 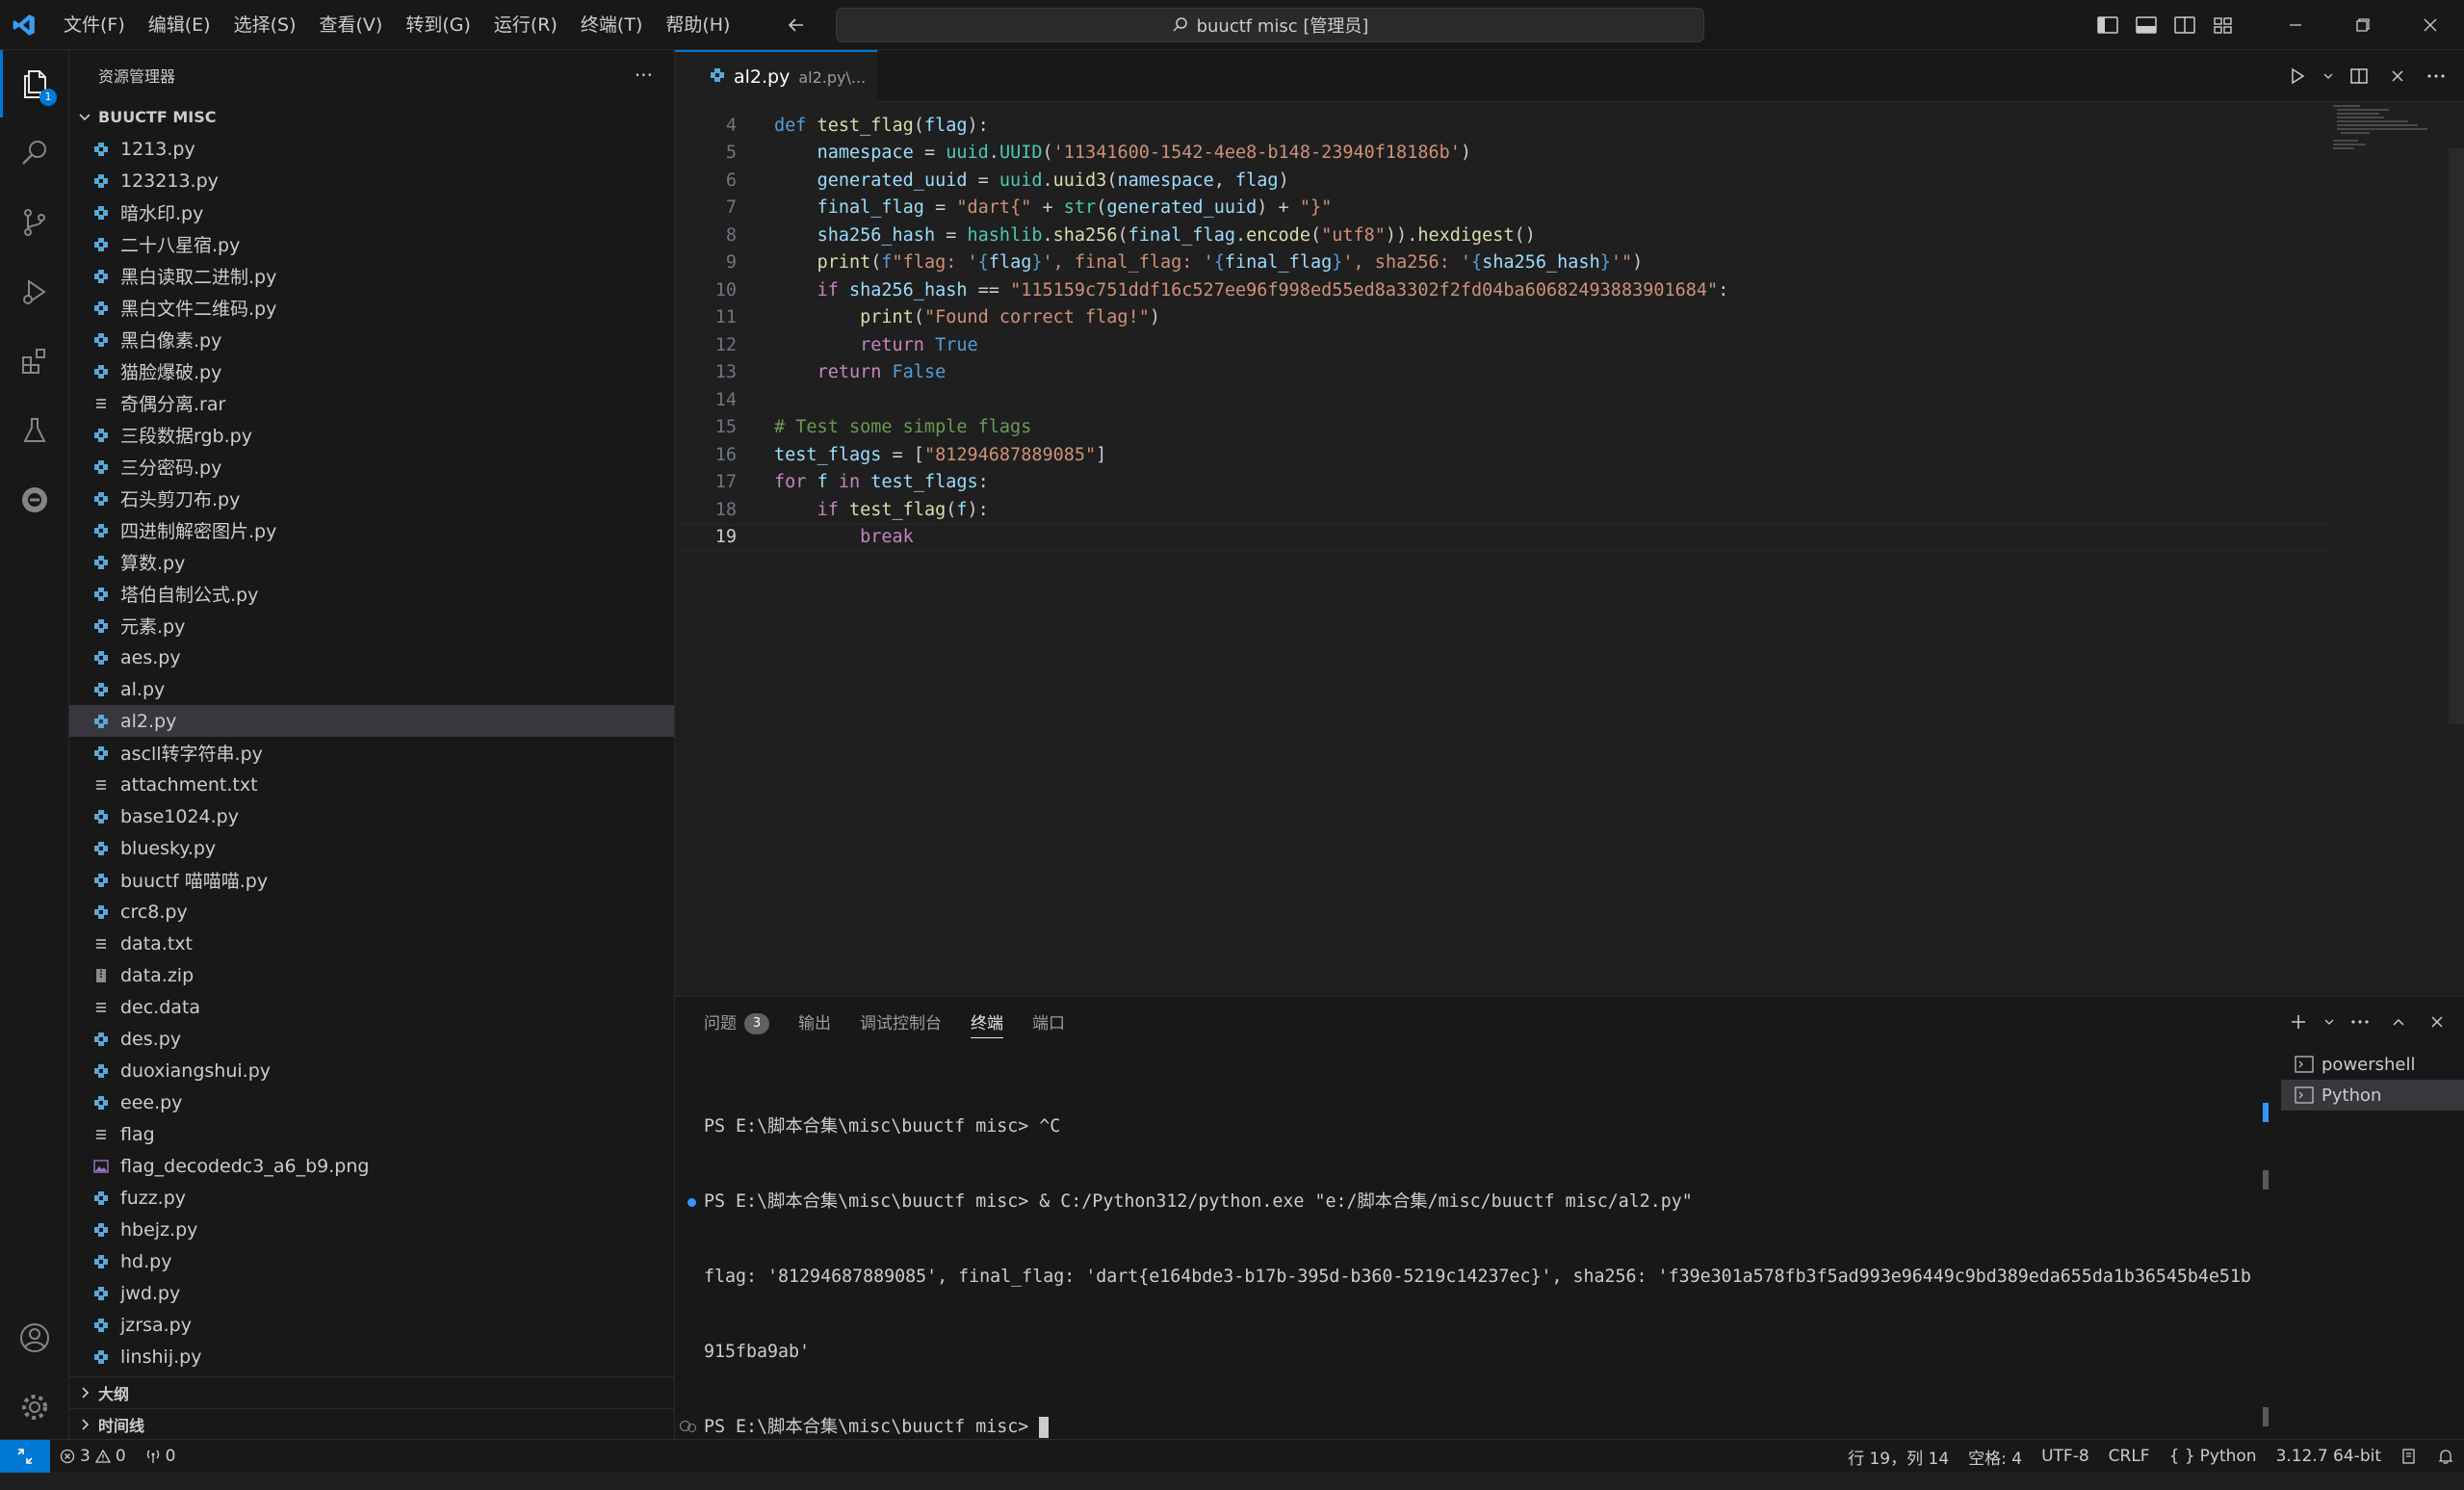 I want to click on accounts-icon, so click(x=34, y=1338).